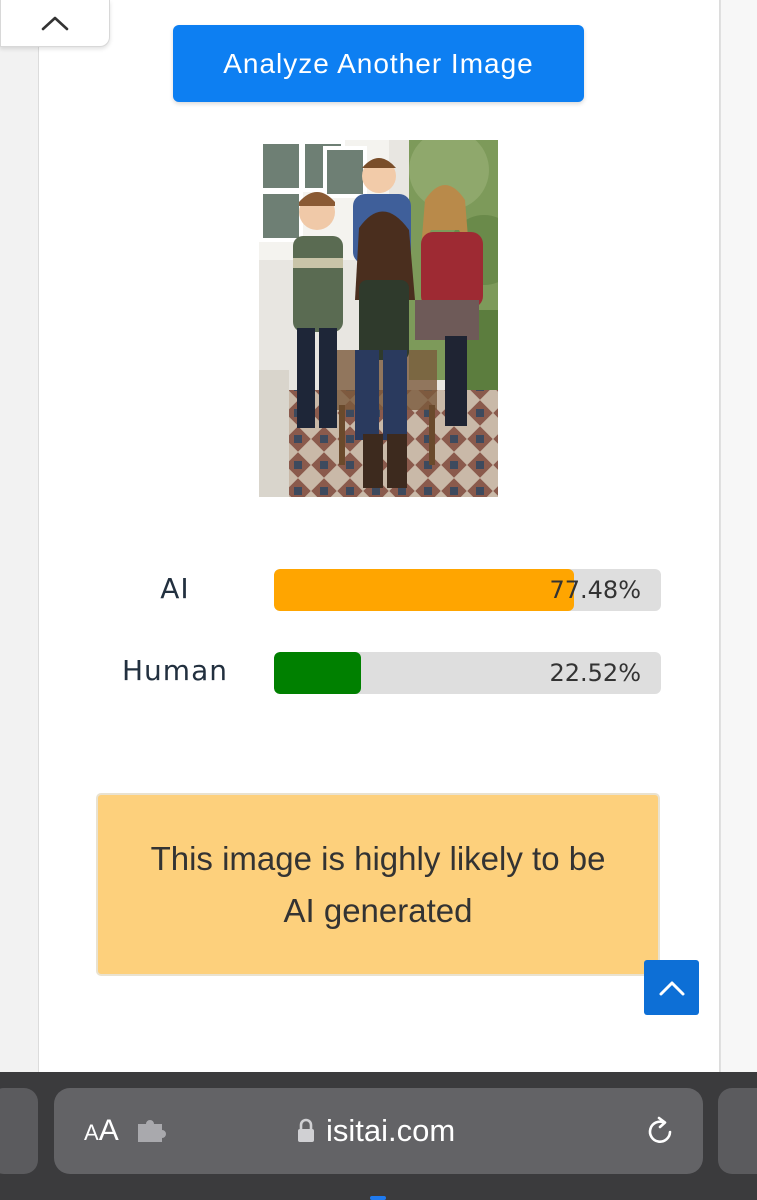 This screenshot has height=1200, width=757. Describe the element at coordinates (595, 673) in the screenshot. I see `human-percentage: 22.52%` at that location.